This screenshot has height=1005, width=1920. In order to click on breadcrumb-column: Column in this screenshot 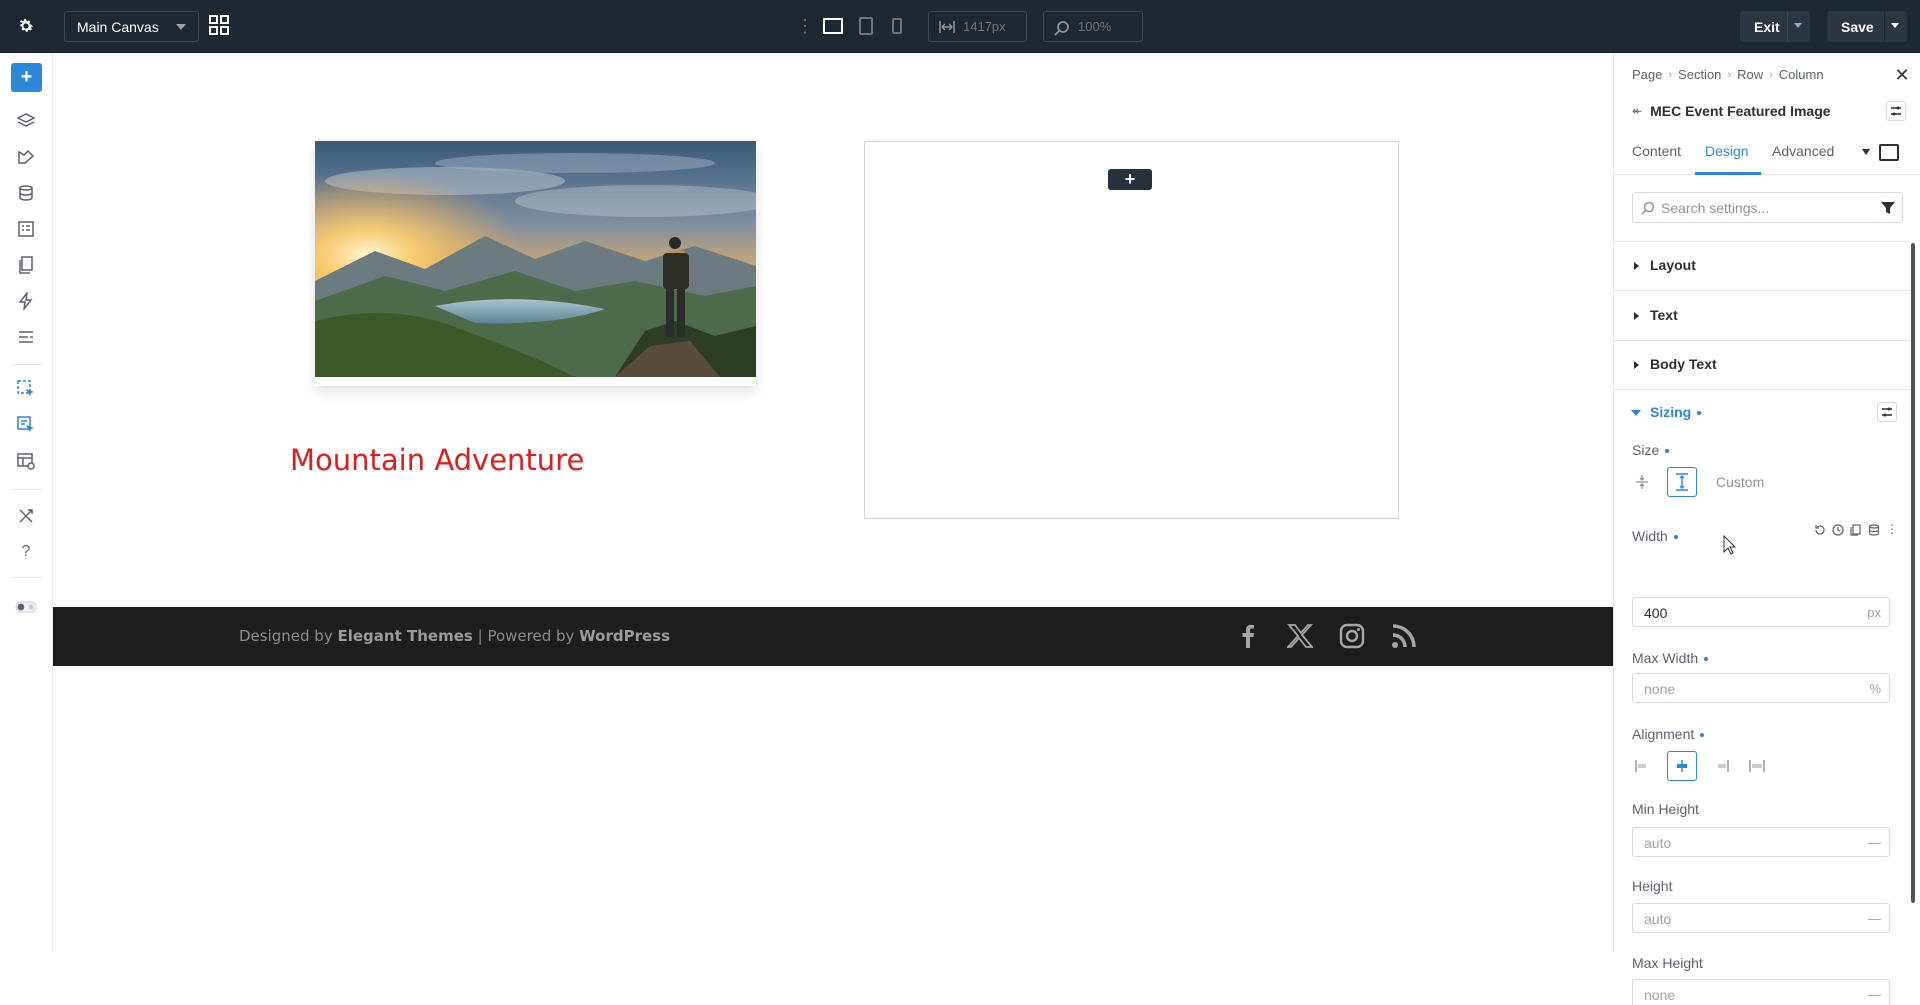, I will do `click(1801, 74)`.